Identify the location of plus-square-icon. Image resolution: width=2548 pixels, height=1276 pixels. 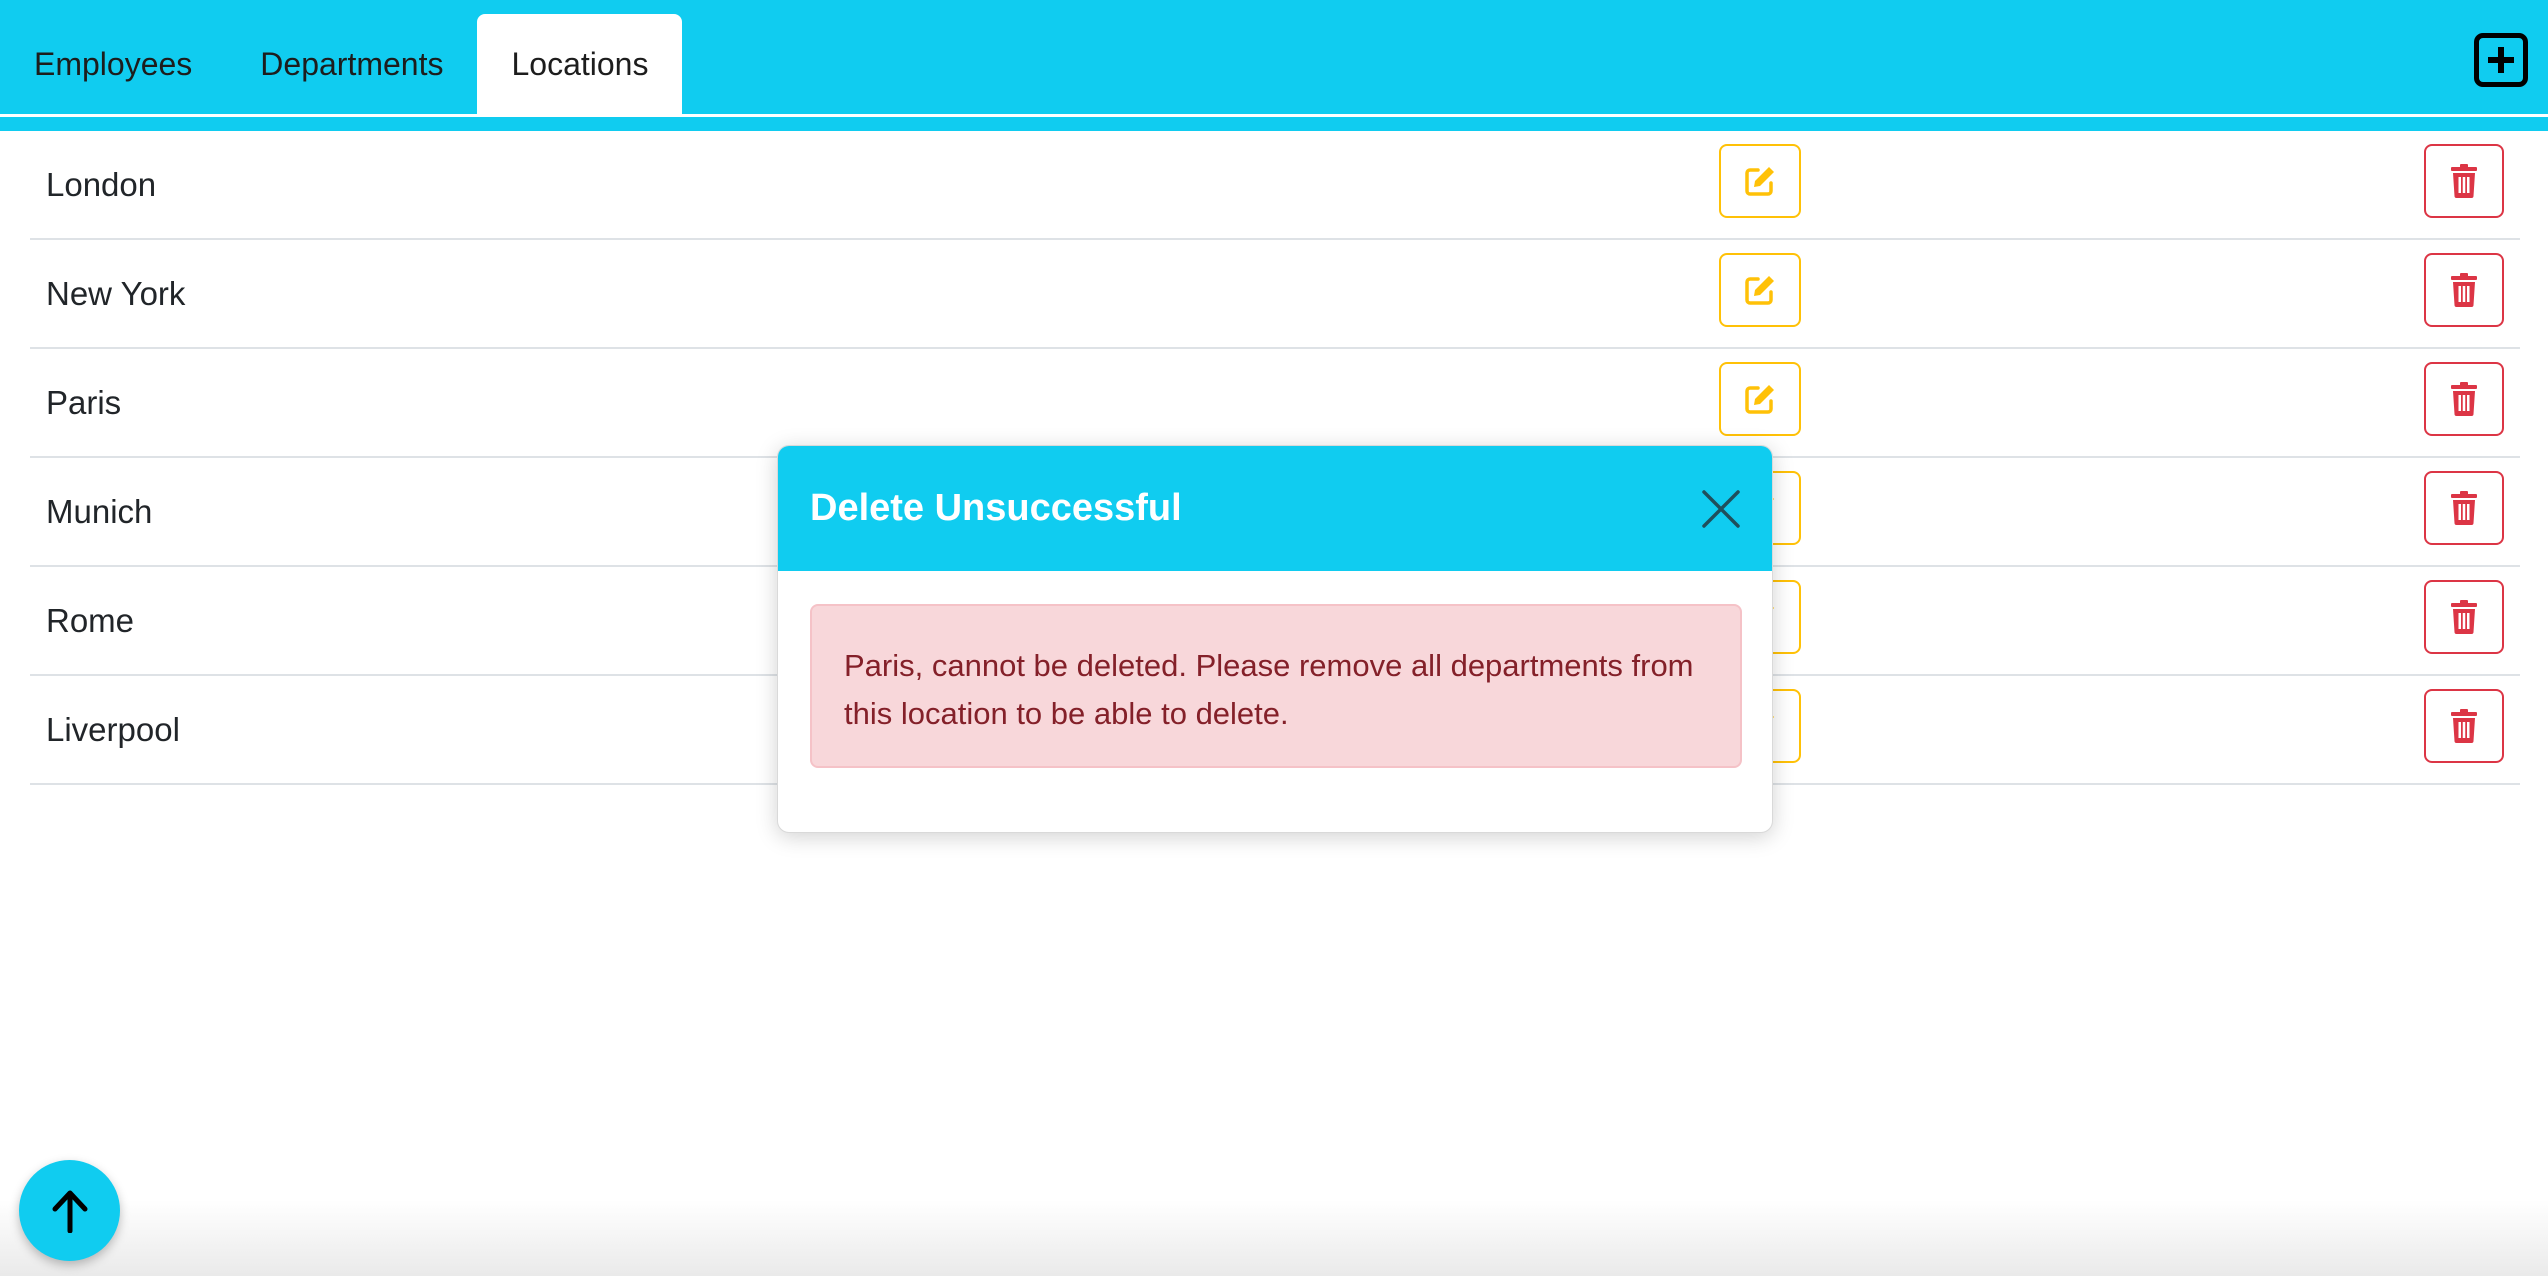
(2501, 60).